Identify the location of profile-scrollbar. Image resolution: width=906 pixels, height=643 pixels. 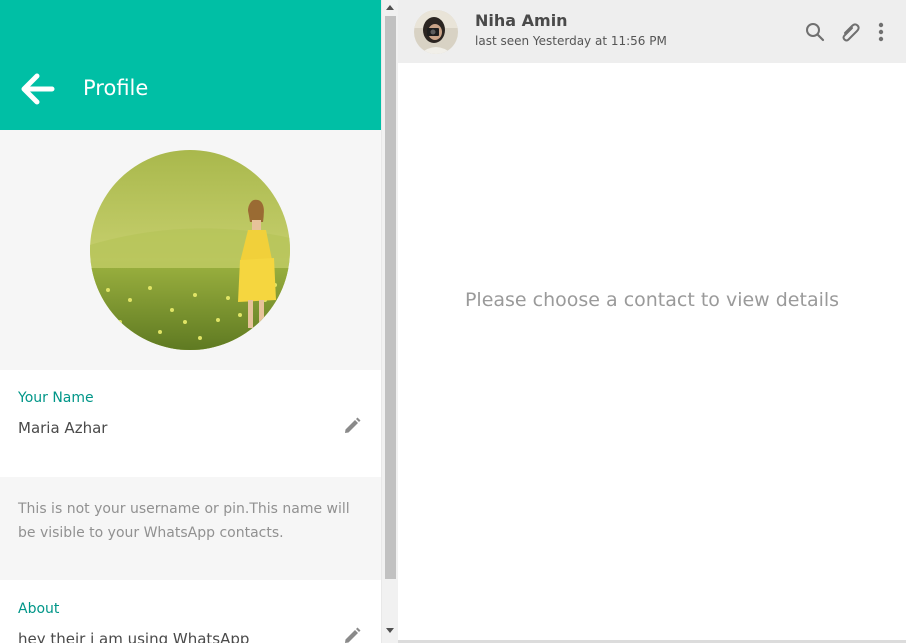
(389, 321).